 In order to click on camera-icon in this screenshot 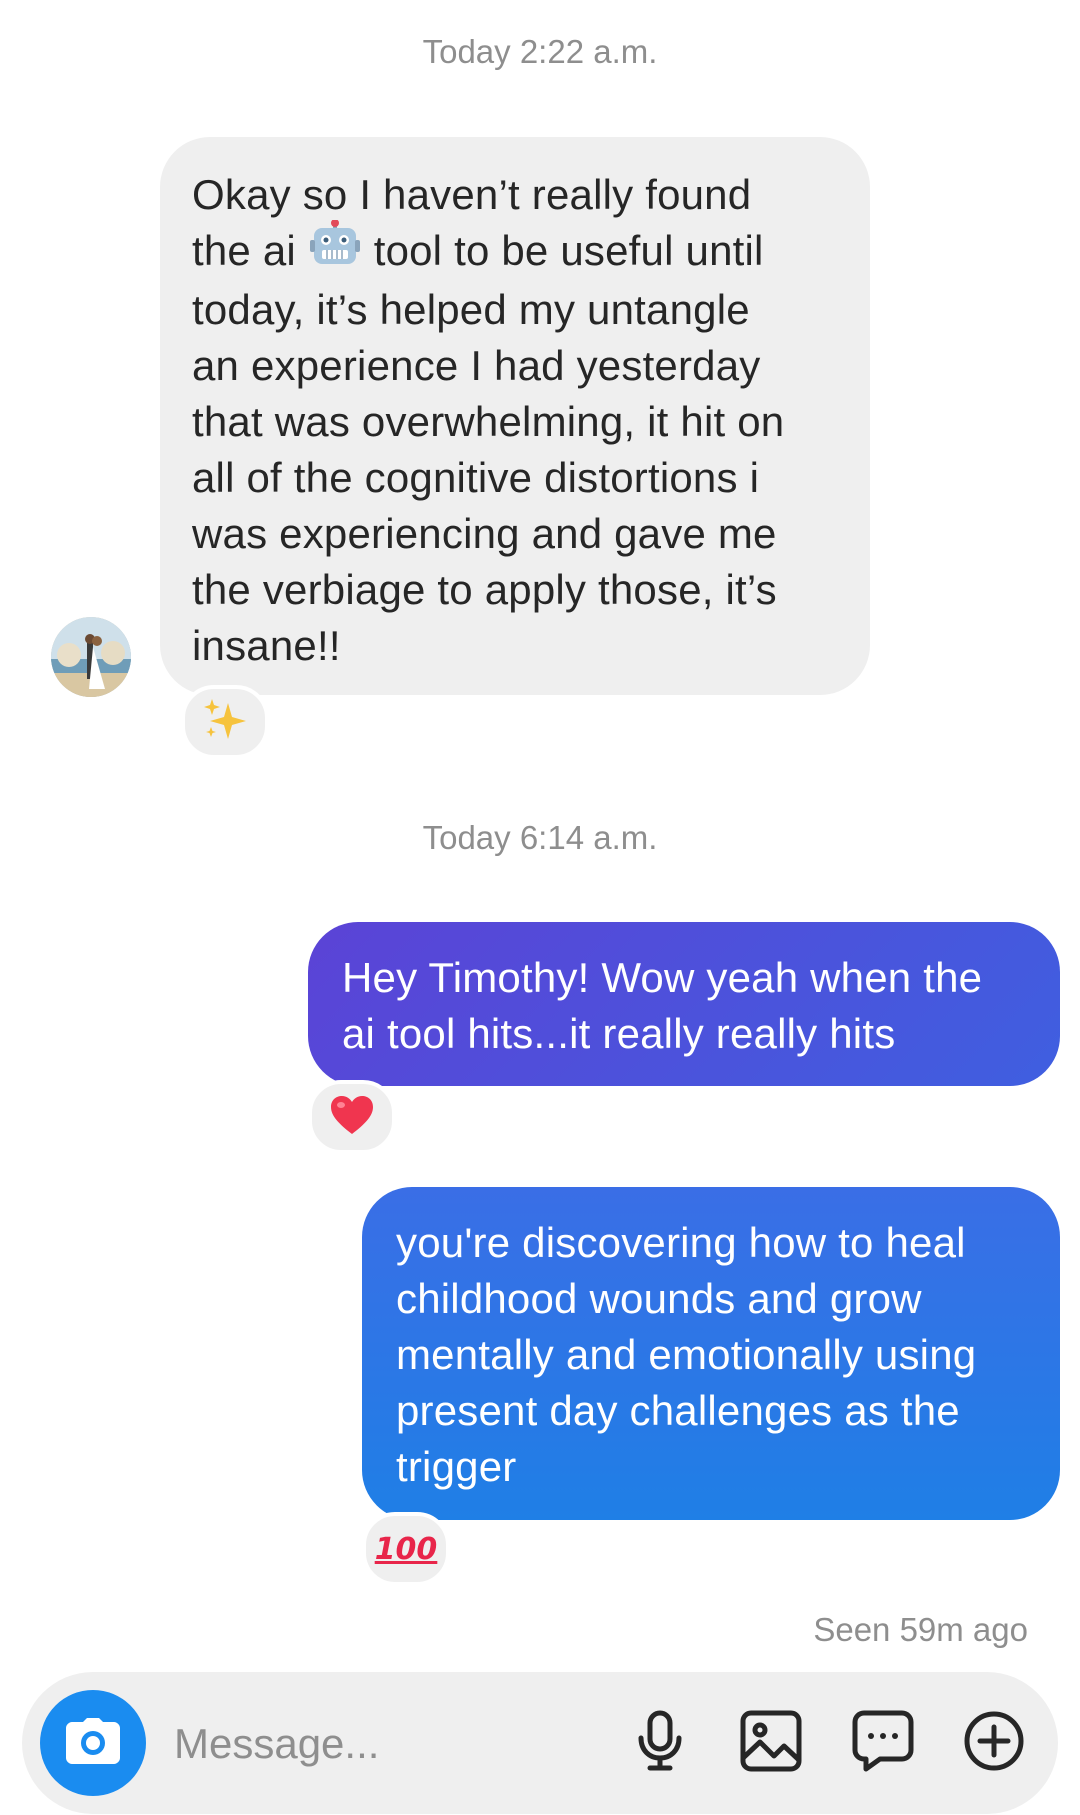, I will do `click(93, 1743)`.